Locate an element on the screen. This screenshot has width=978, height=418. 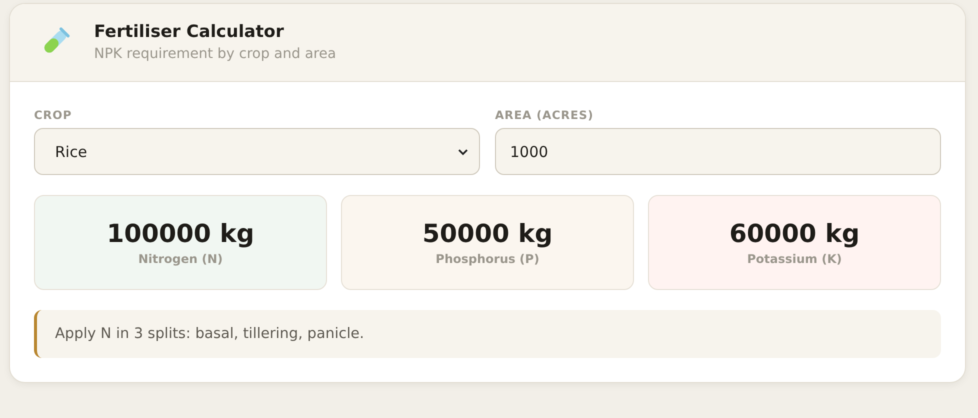
result-value: 100000 kg is located at coordinates (180, 233).